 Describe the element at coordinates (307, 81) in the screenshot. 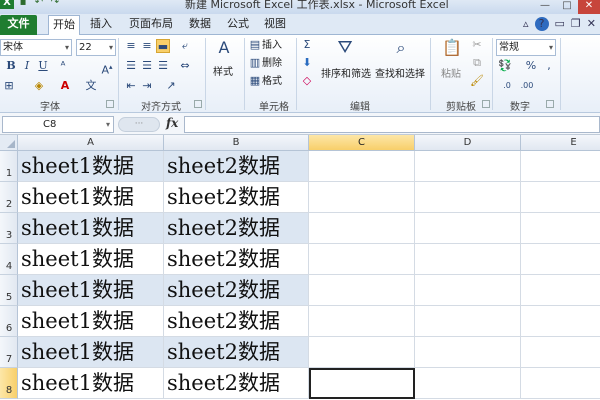

I see `clear-icon: ◇` at that location.